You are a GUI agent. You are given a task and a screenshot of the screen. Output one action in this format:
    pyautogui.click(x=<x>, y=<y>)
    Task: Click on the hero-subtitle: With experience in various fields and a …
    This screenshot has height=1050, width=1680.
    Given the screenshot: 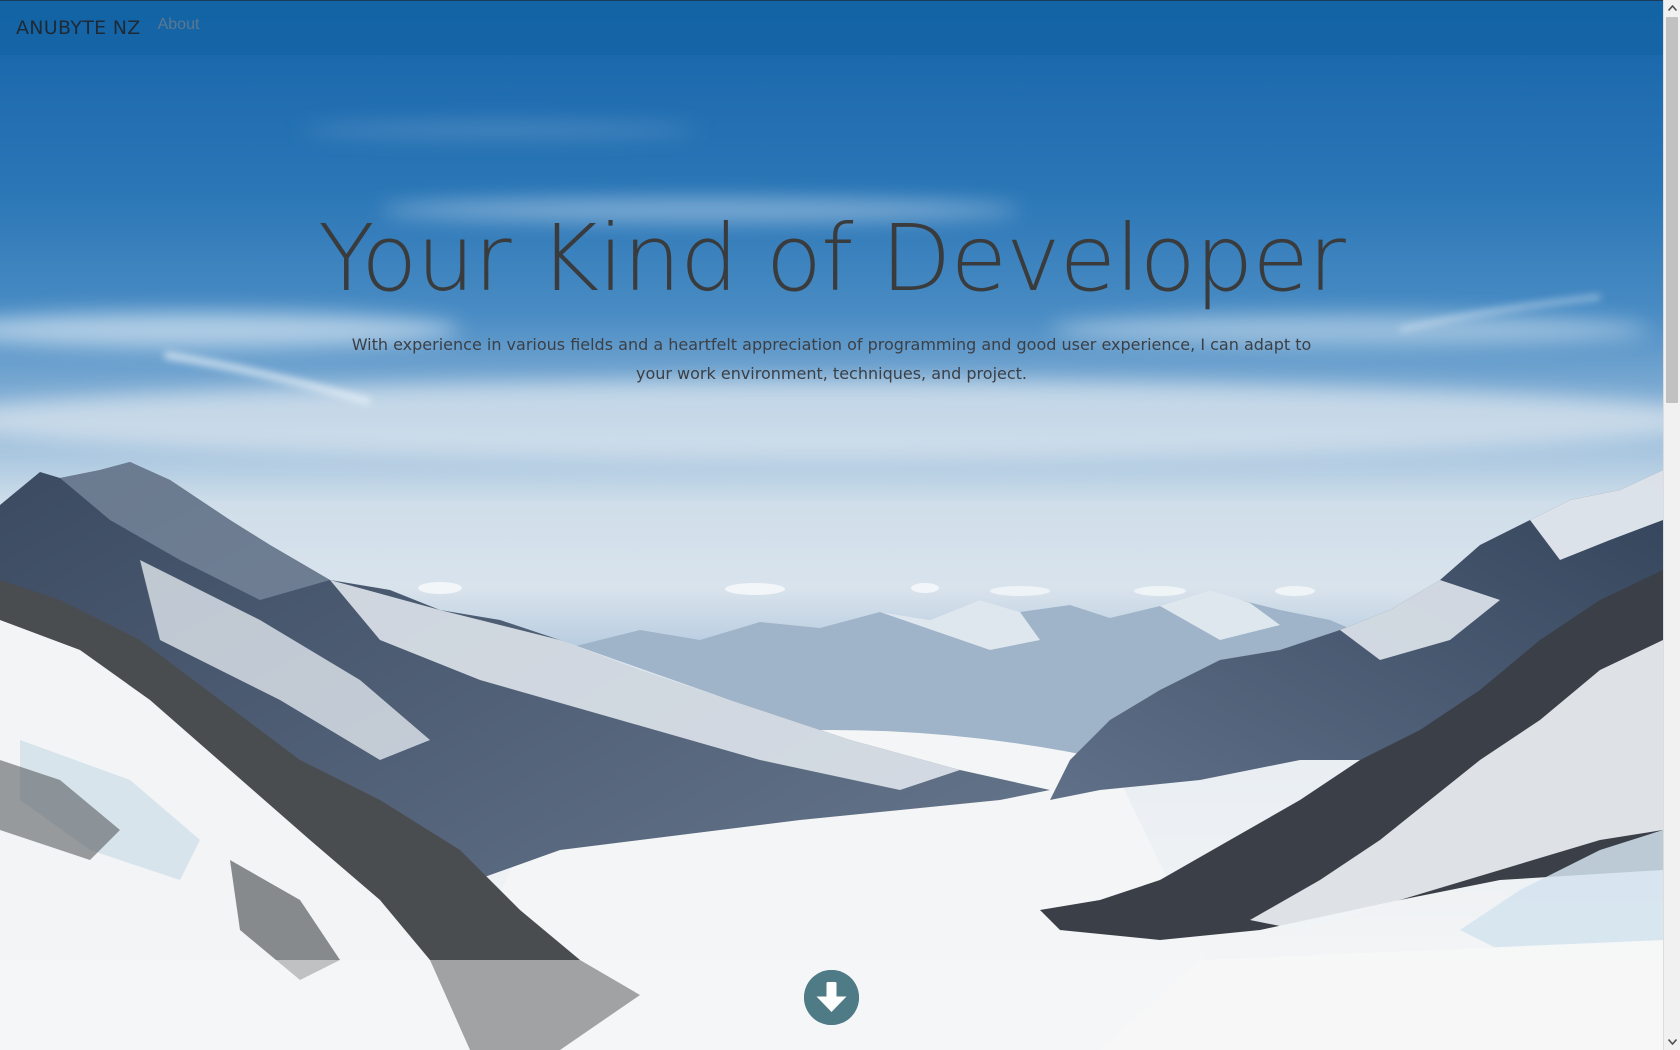 What is the action you would take?
    pyautogui.click(x=831, y=359)
    